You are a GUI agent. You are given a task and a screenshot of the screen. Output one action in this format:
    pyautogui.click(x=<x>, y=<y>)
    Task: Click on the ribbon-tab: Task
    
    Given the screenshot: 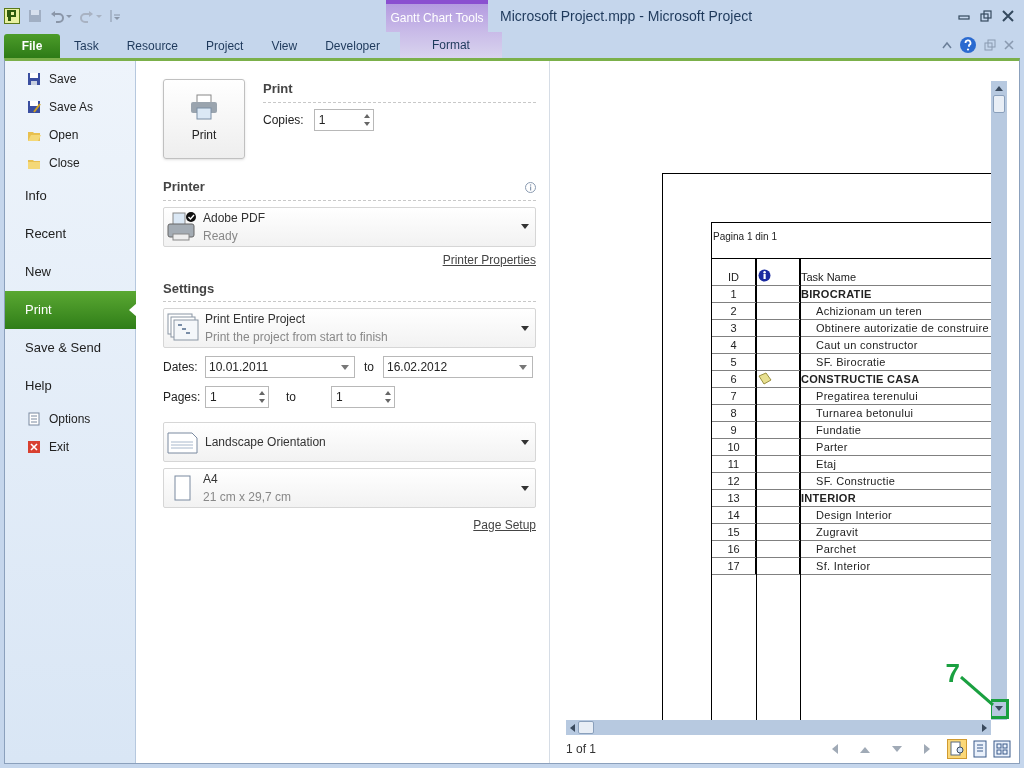 What is the action you would take?
    pyautogui.click(x=86, y=46)
    